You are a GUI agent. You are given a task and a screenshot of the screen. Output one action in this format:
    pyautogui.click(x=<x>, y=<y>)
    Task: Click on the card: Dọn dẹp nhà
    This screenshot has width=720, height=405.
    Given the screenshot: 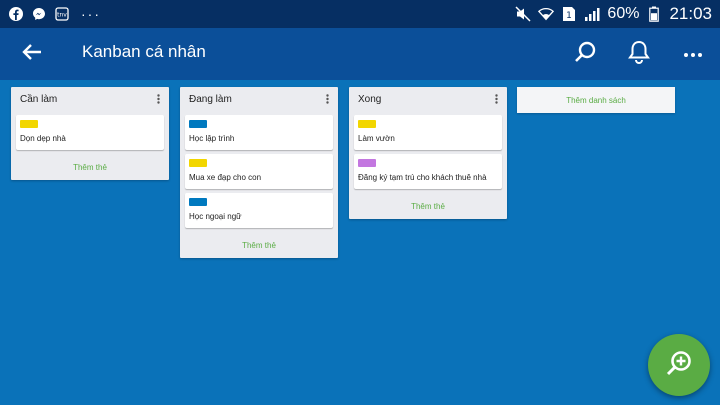 What is the action you would take?
    pyautogui.click(x=90, y=132)
    